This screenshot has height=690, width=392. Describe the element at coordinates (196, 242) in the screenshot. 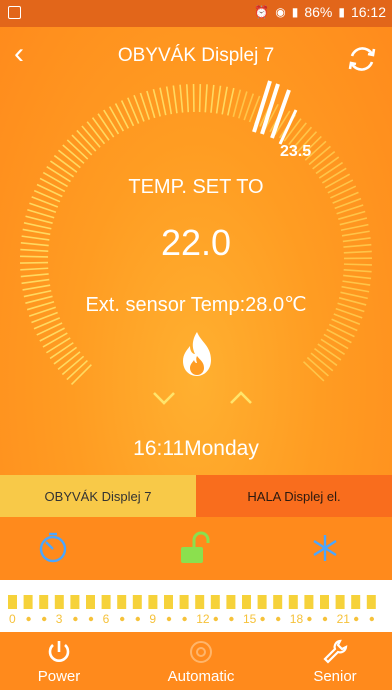

I see `temp-set-value: 22.0` at that location.